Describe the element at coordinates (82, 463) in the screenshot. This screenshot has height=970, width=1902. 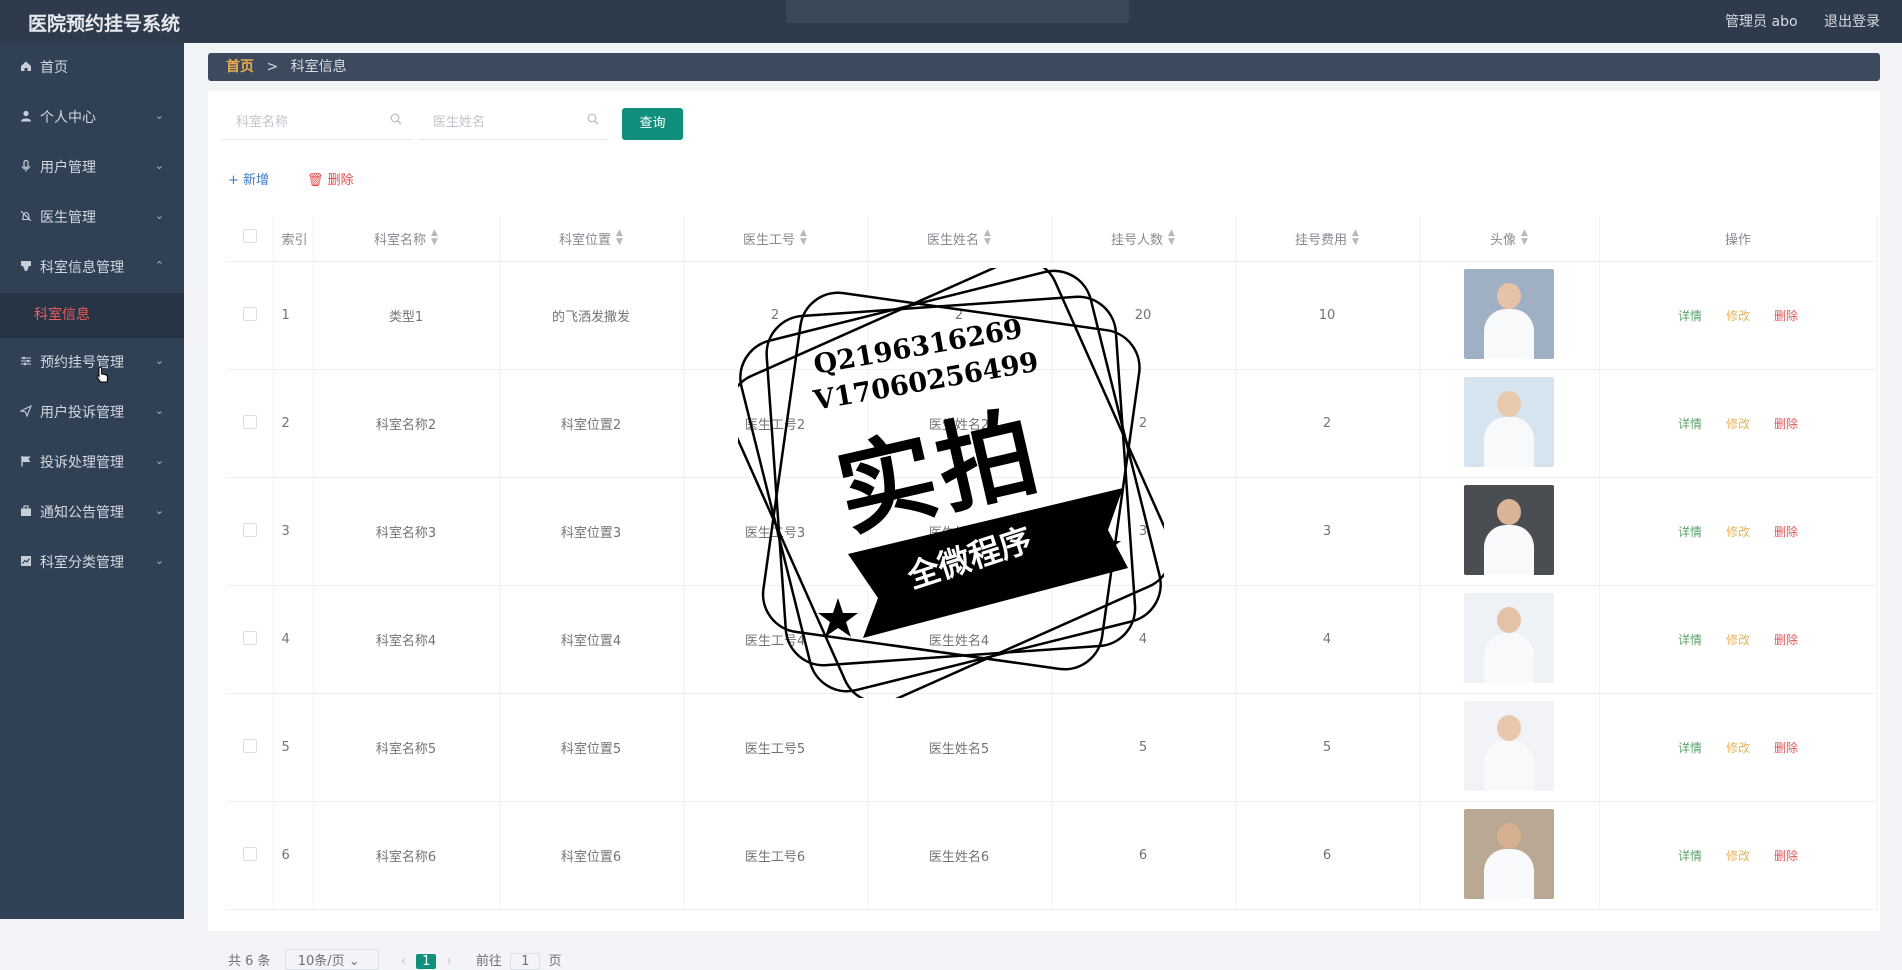
I see `sidebar-item-label: 投诉处理管理` at that location.